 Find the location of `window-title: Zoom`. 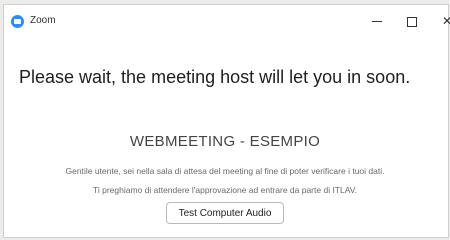

window-title: Zoom is located at coordinates (43, 20).